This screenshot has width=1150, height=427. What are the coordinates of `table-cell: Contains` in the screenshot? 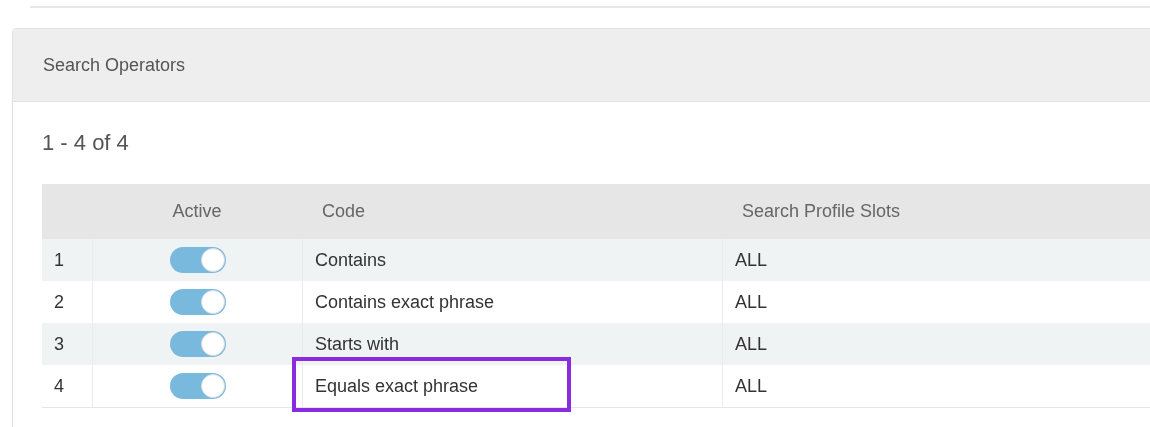 It's located at (351, 260).